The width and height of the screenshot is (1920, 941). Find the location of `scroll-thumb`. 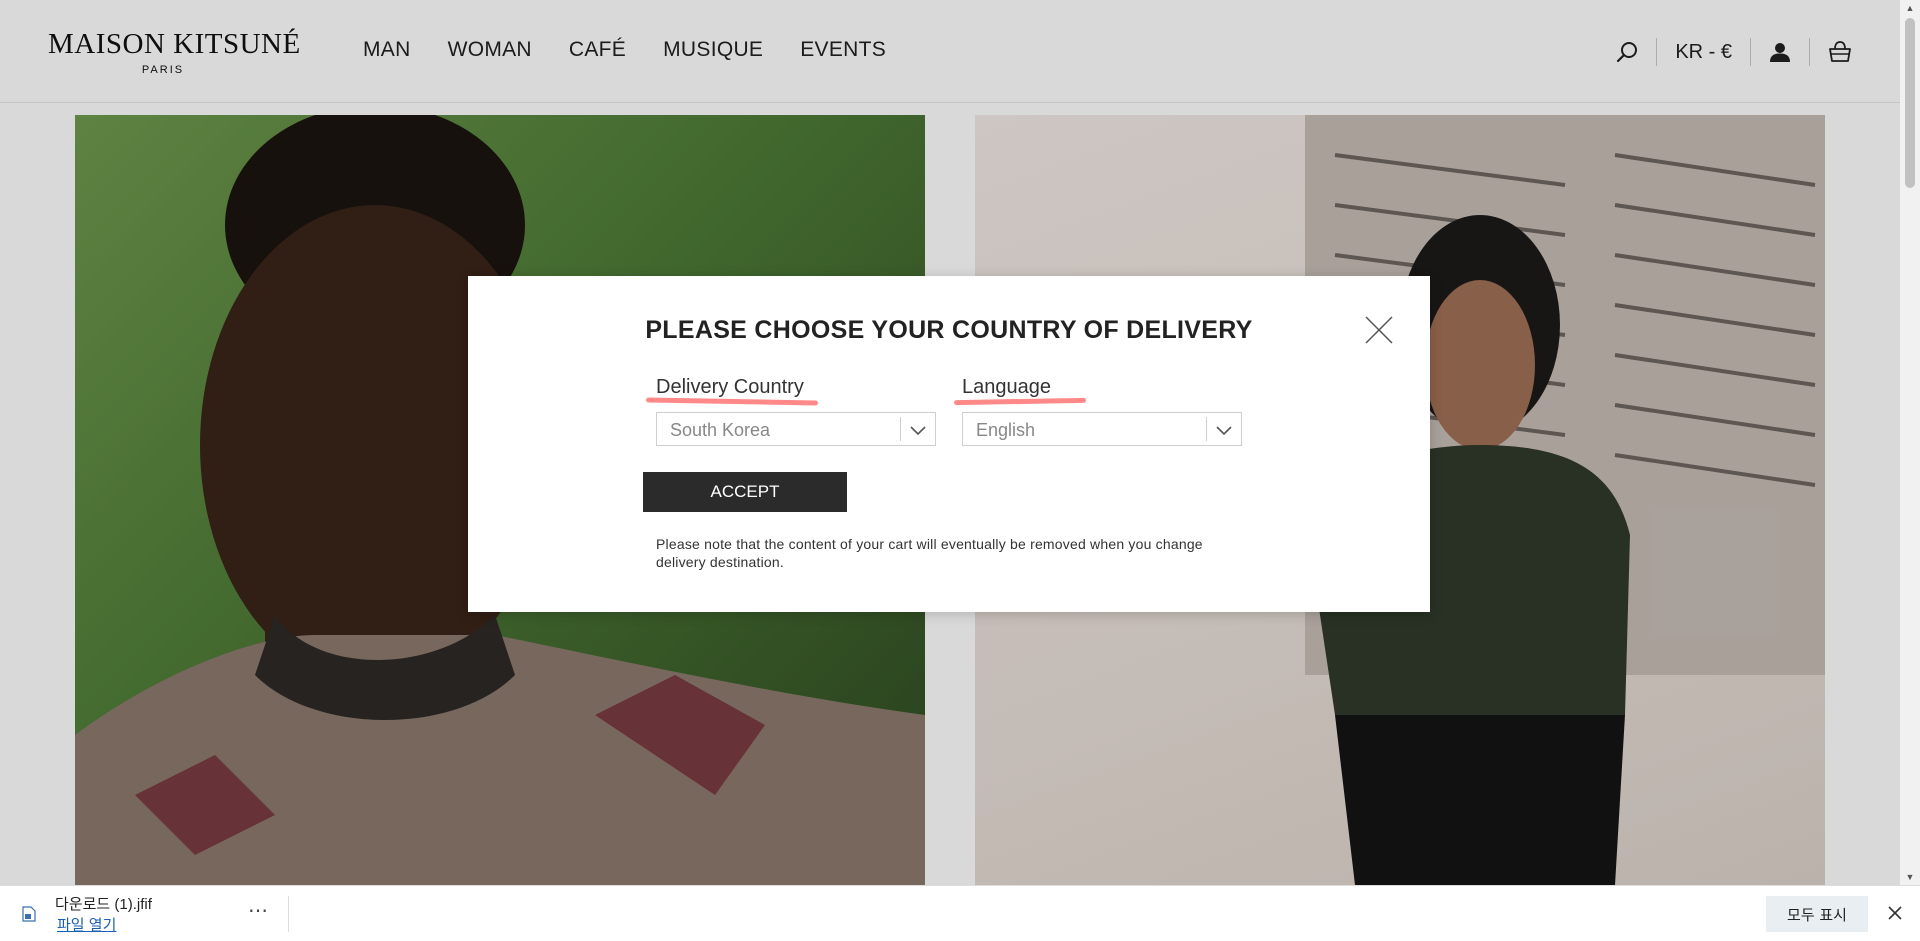

scroll-thumb is located at coordinates (1910, 103).